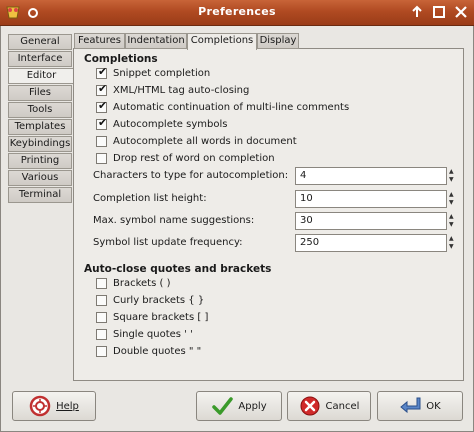 Image resolution: width=474 pixels, height=432 pixels. Describe the element at coordinates (99, 41) in the screenshot. I see `tab-features: Features` at that location.